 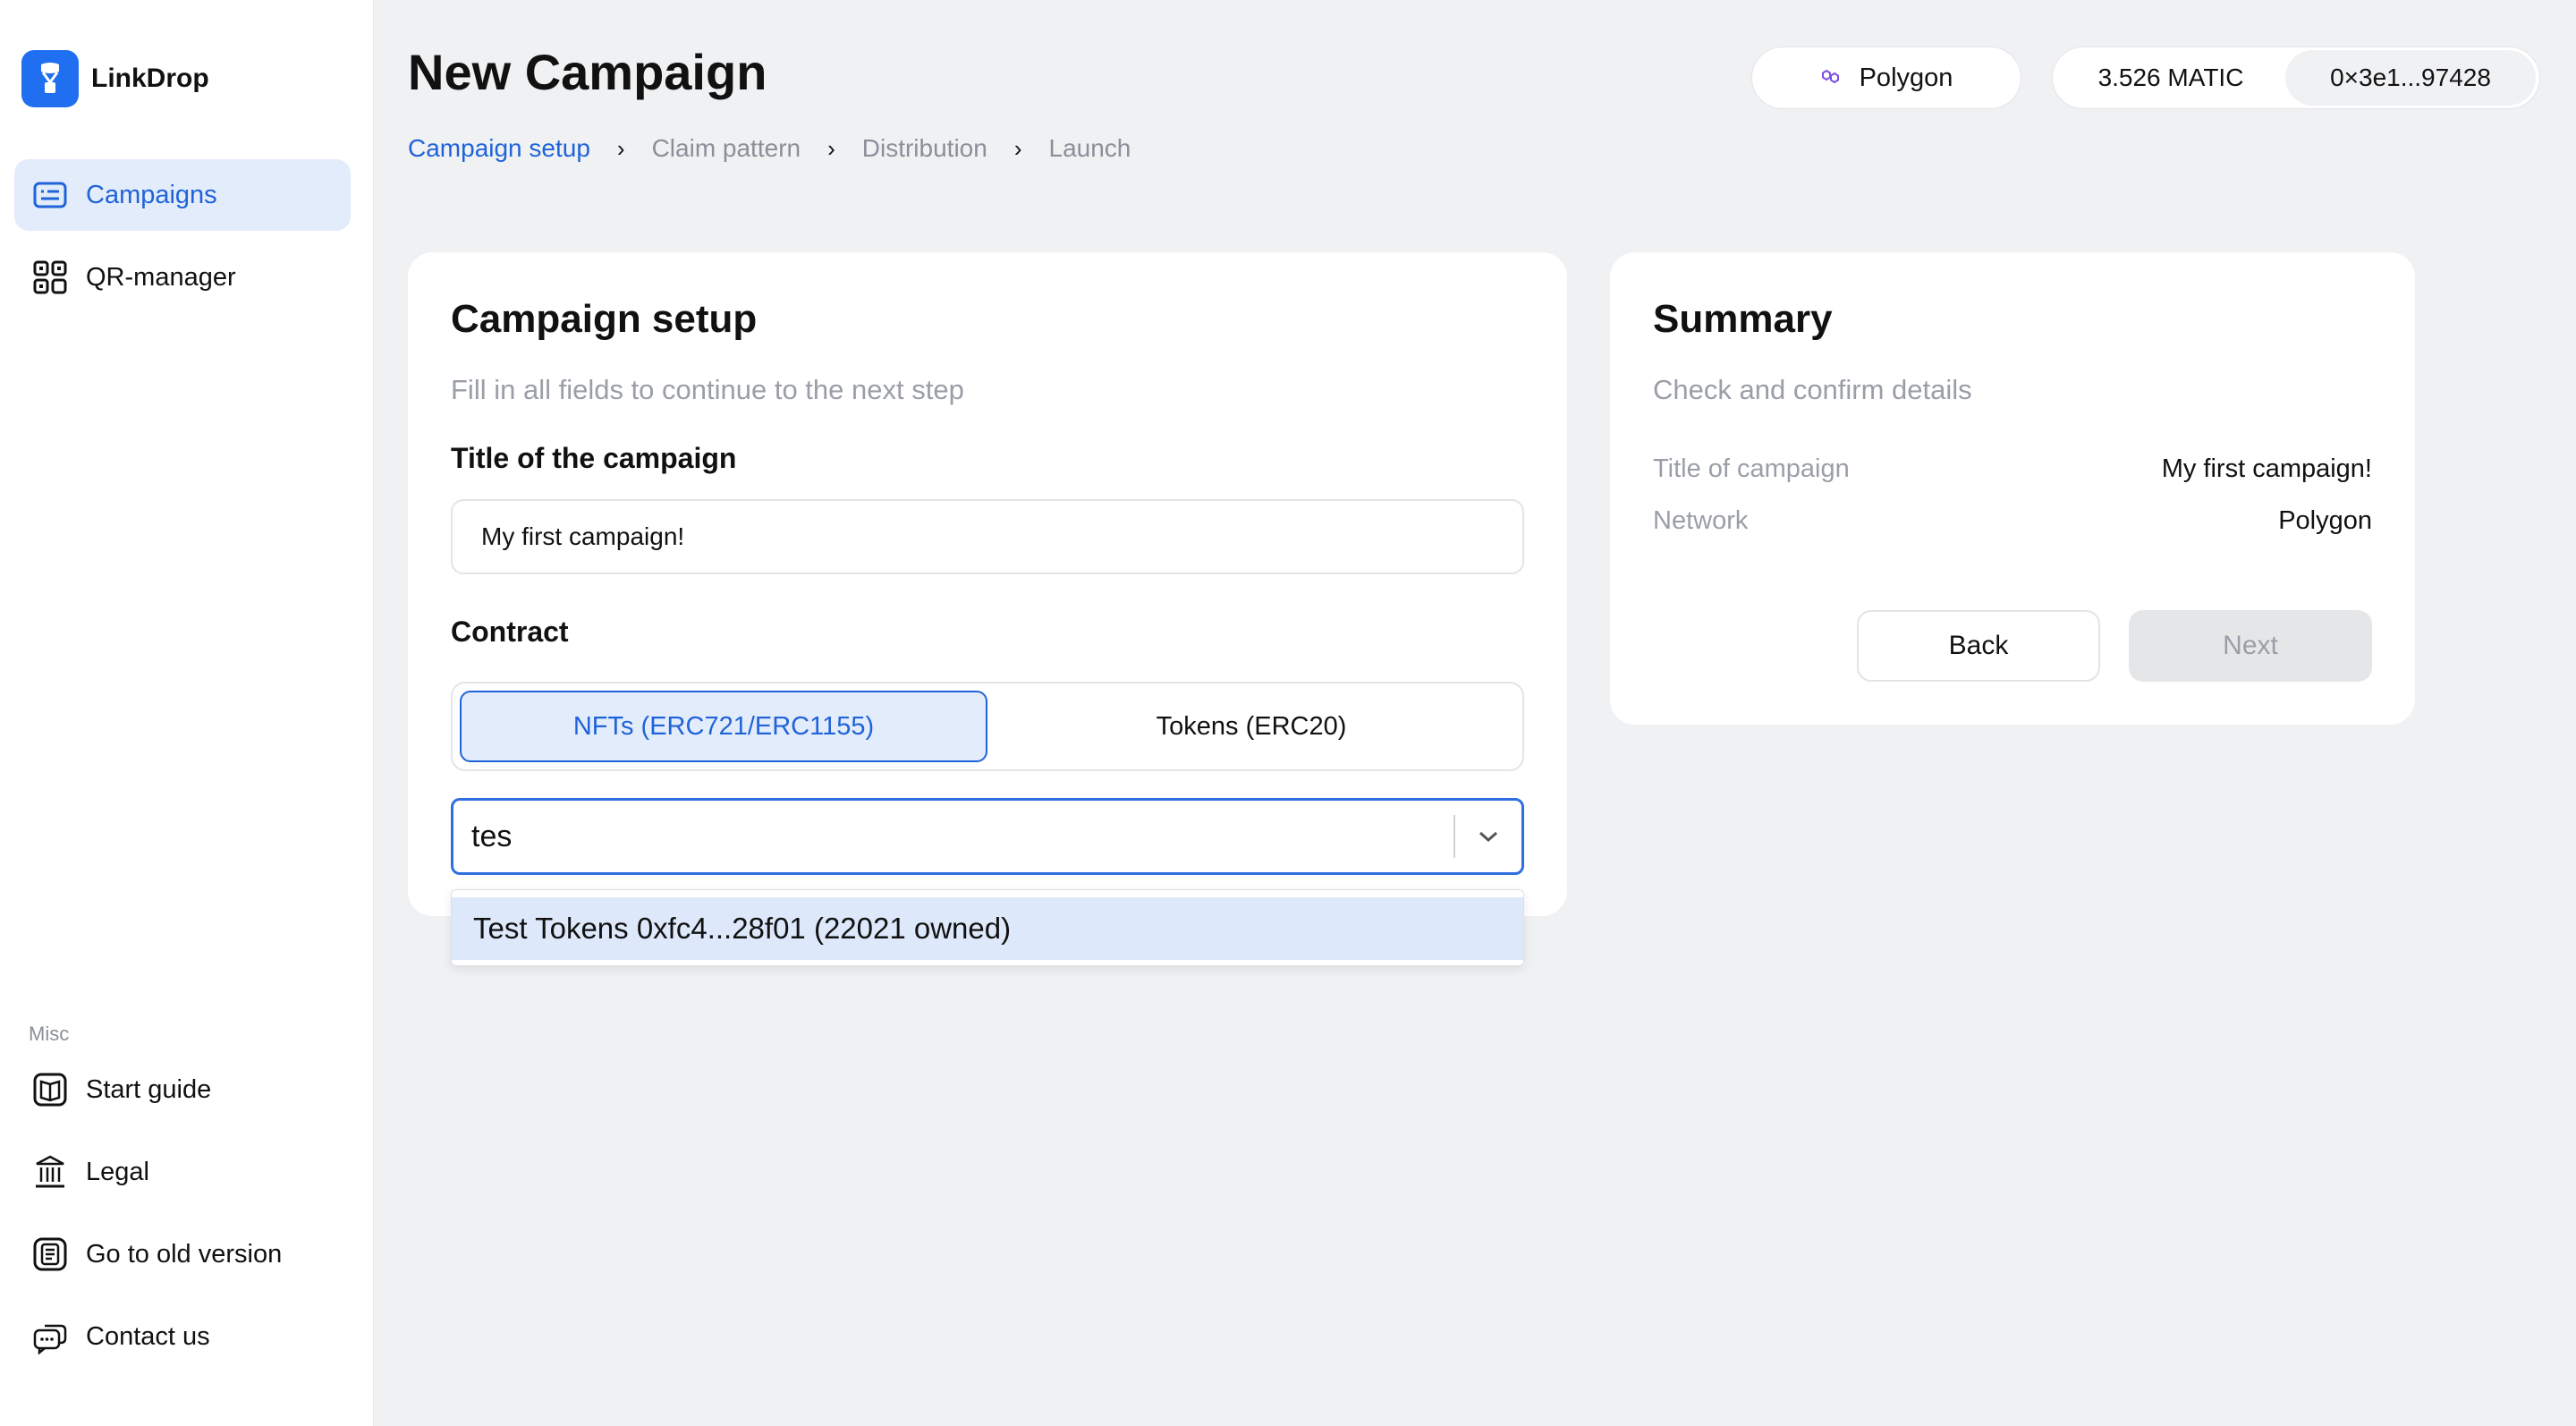 I want to click on wallet-widget: 3.526 MATIC 0×3e1...97428, so click(x=2296, y=78).